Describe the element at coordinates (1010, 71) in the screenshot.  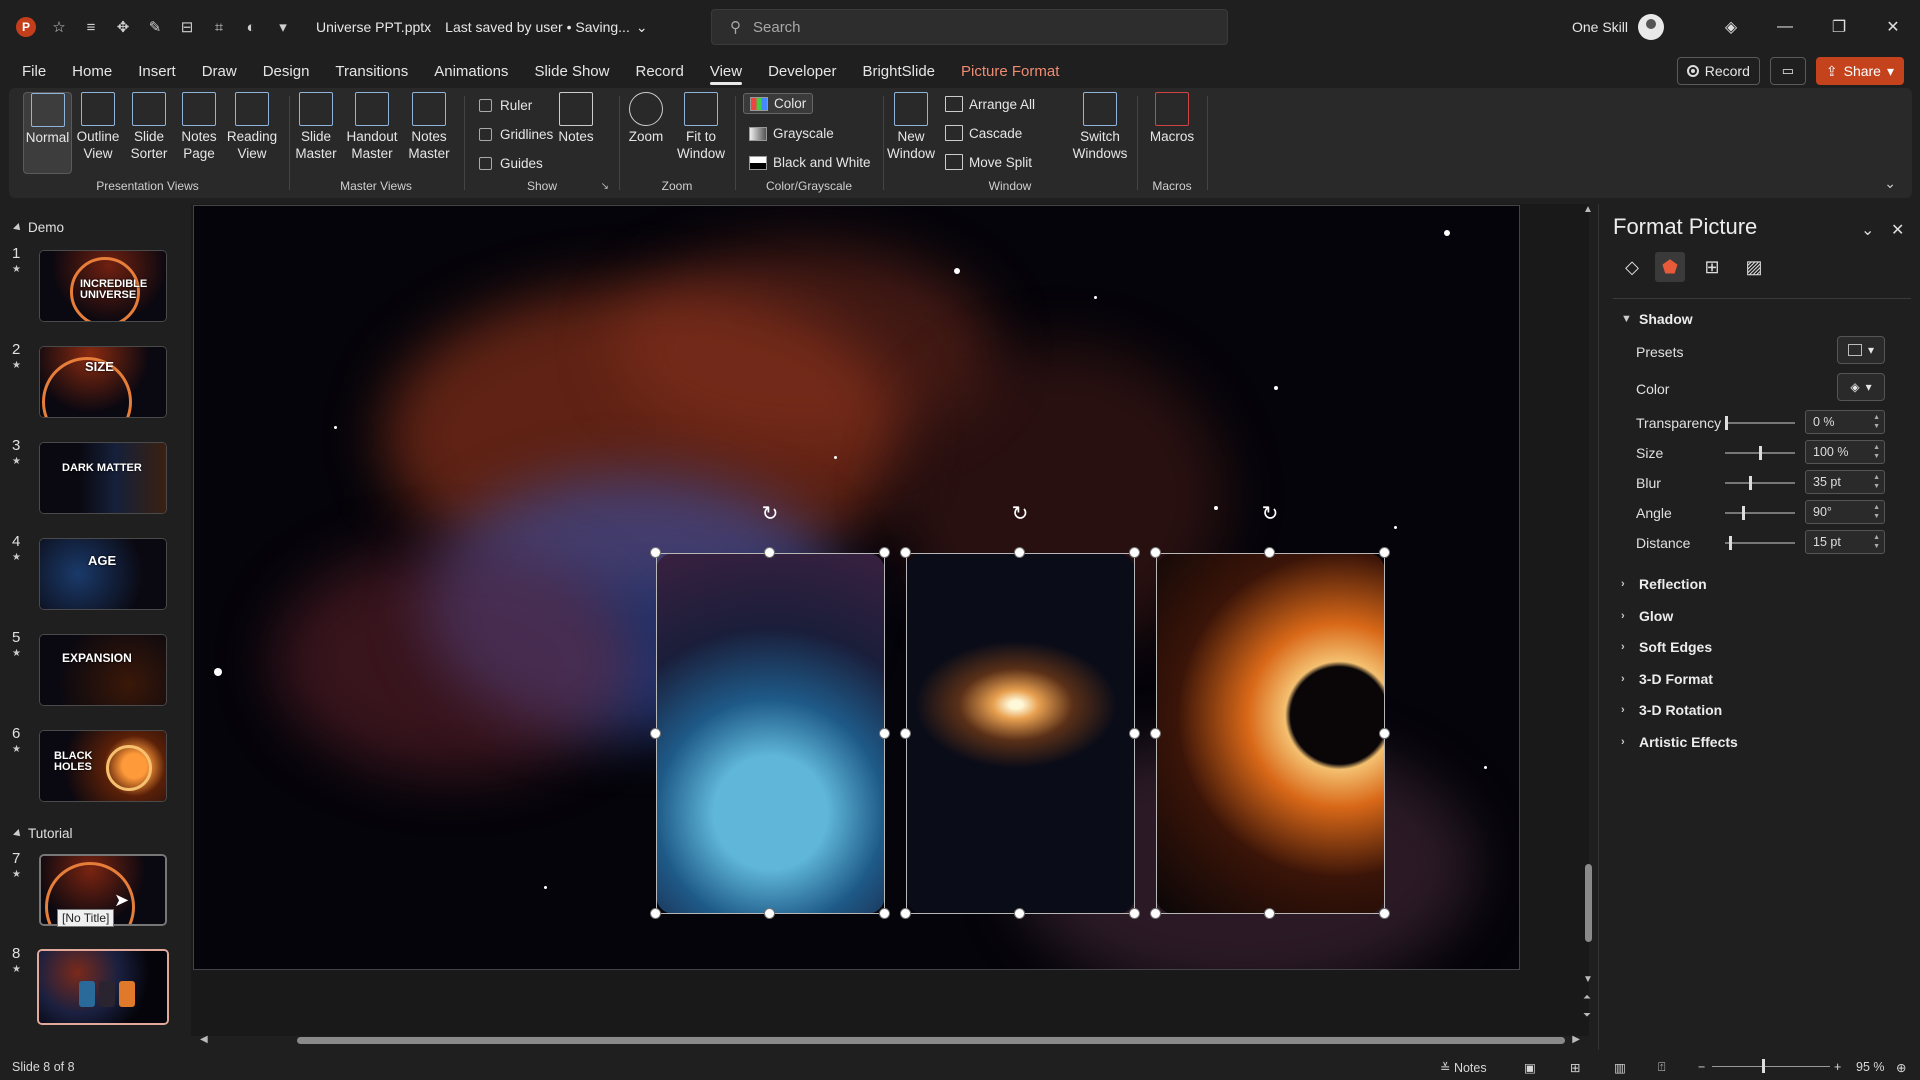
I see `tab-picture-format: Picture Format` at that location.